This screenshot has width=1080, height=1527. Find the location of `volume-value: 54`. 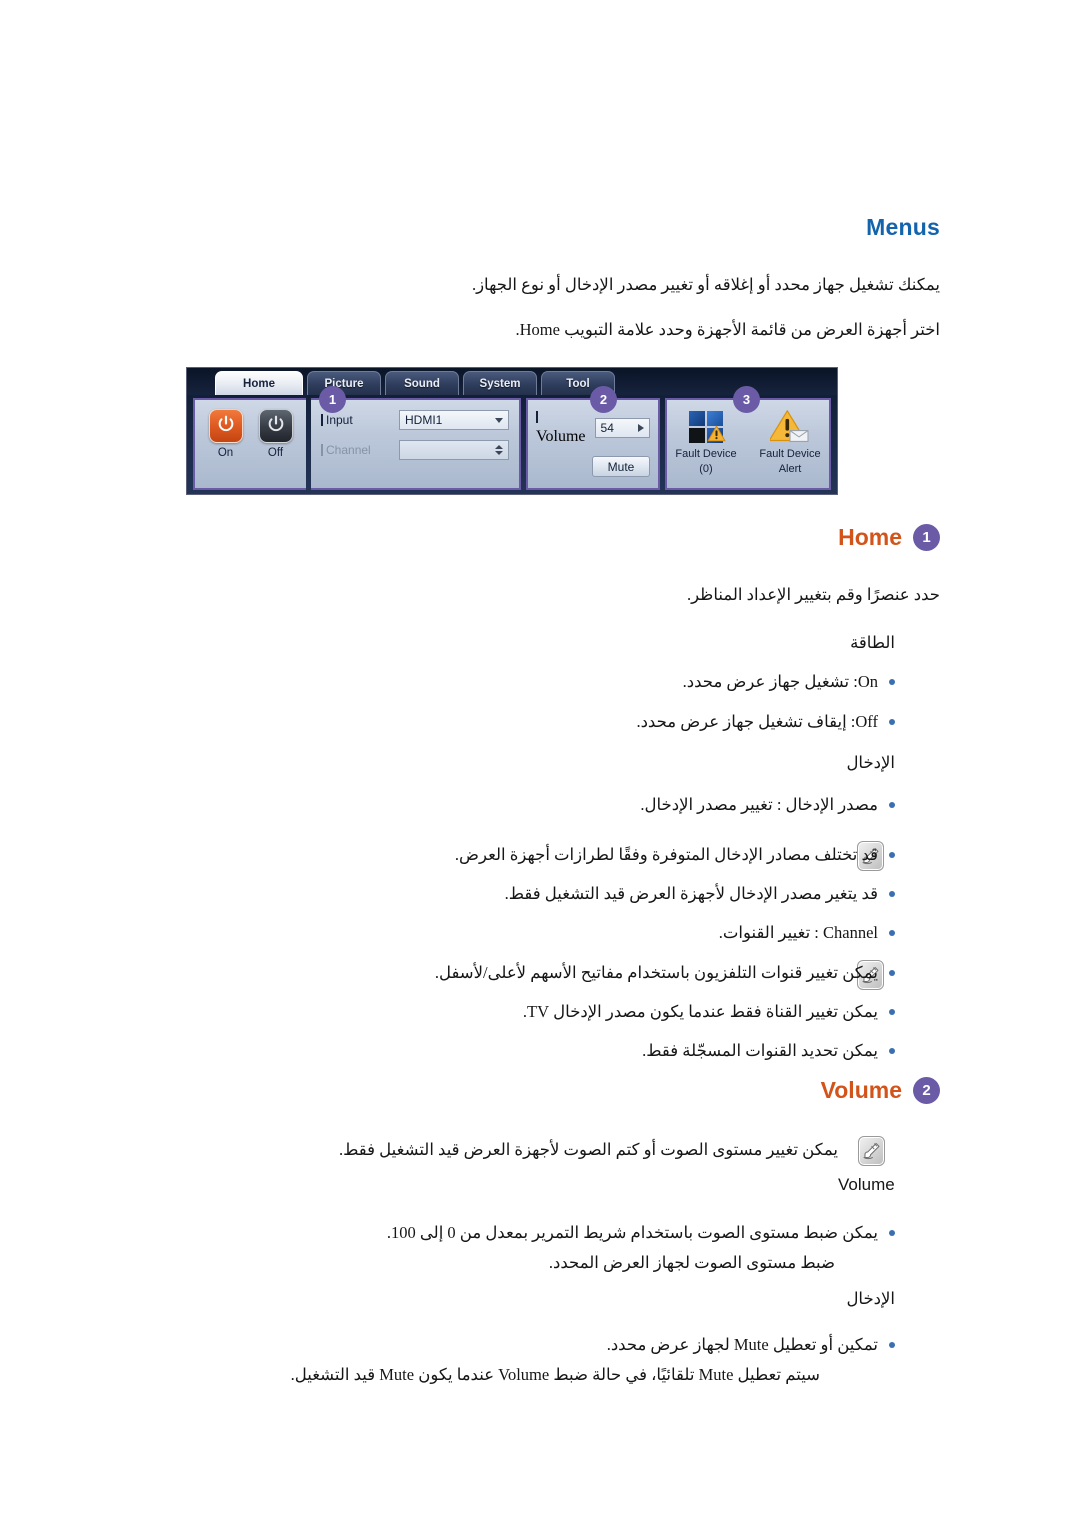

volume-value: 54 is located at coordinates (607, 428).